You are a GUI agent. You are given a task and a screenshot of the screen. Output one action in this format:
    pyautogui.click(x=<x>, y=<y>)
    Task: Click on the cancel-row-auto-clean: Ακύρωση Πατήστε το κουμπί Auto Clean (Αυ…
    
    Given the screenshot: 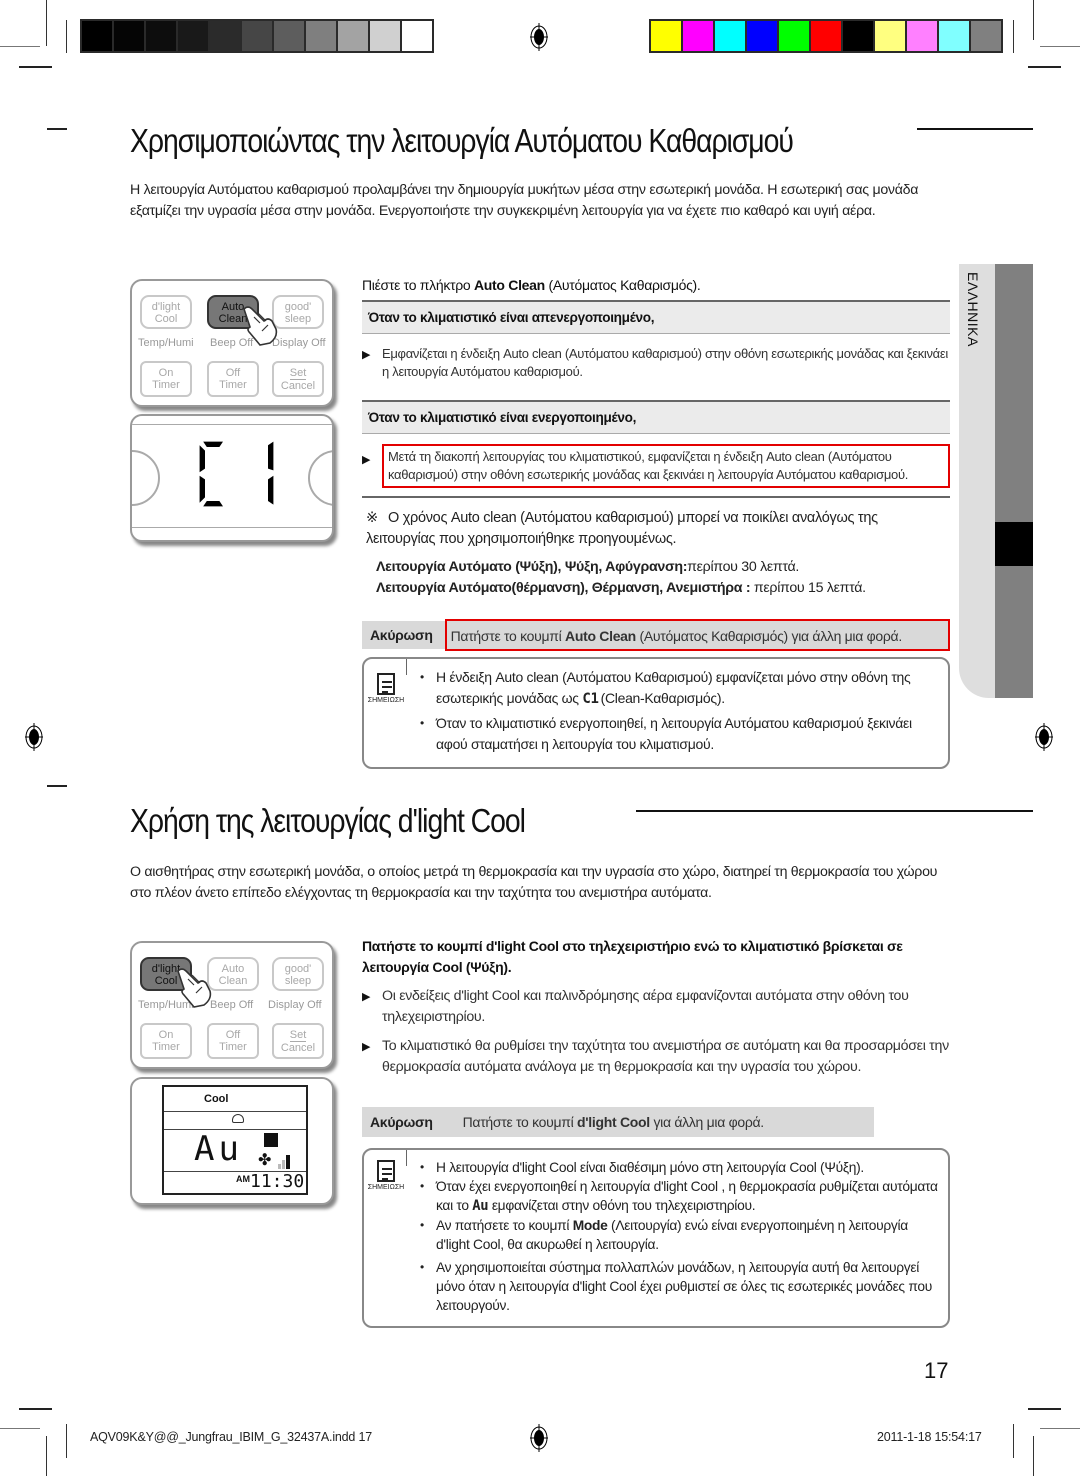 What is the action you would take?
    pyautogui.click(x=656, y=635)
    